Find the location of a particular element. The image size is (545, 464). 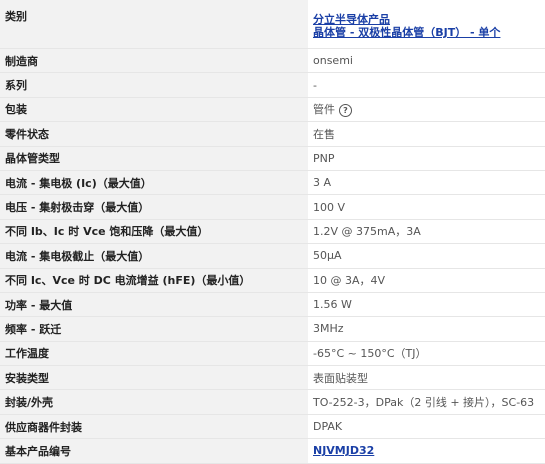

spec-row: 安装类型 表面贴装型 is located at coordinates (272, 378).